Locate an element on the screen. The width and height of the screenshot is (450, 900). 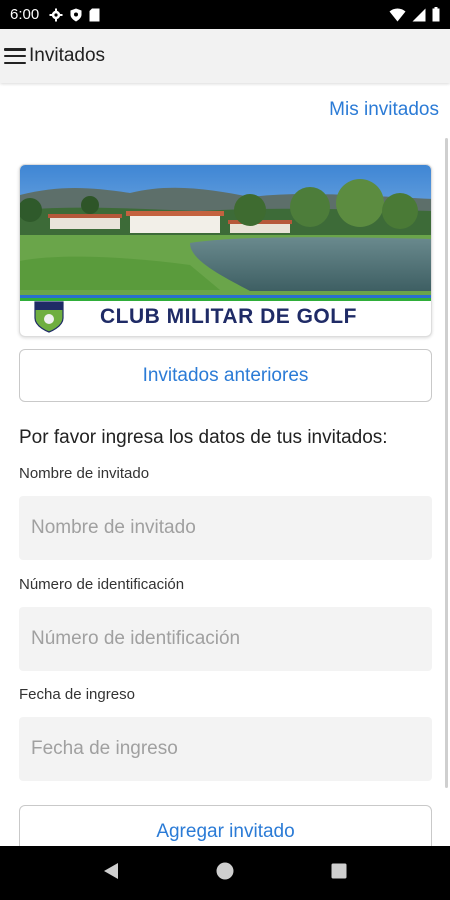
banner-footer: CLUB MILITAR DE GOLF is located at coordinates (225, 315).